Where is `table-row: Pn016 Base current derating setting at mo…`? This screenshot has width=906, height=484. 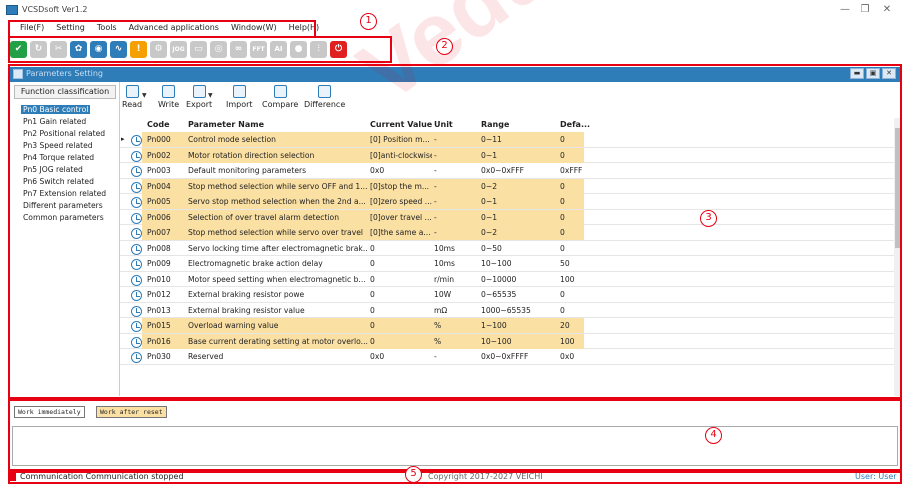 table-row: Pn016 Base current derating setting at mo… is located at coordinates (507, 341).